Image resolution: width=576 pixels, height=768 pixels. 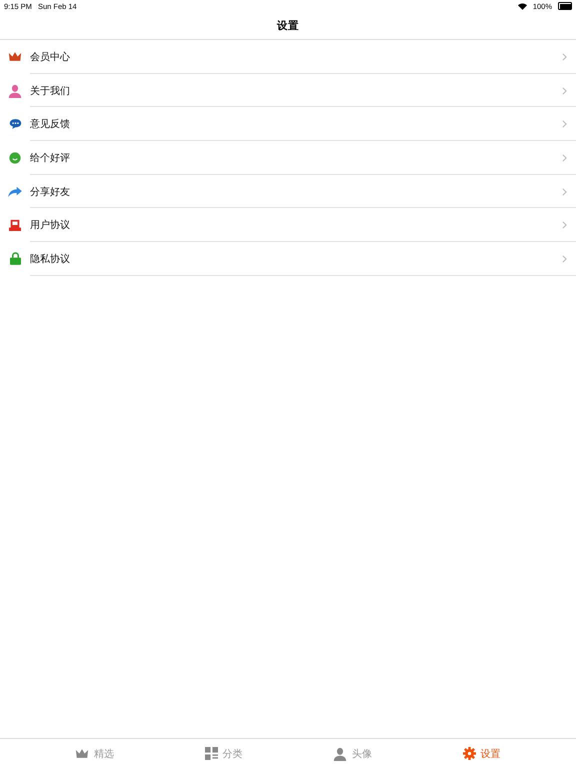 What do you see at coordinates (15, 124) in the screenshot?
I see `chat-icon` at bounding box center [15, 124].